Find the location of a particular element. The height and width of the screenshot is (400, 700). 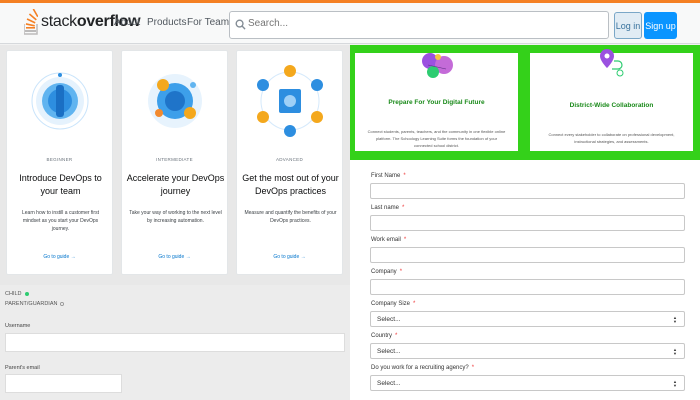

recruiting-agency-select: Select... ▲ ▼ is located at coordinates (527, 383).